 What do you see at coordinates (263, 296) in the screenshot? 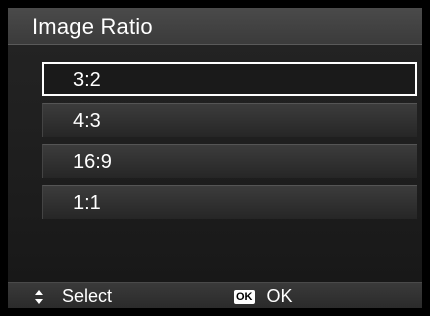
I see `ok-hint: OK OK` at bounding box center [263, 296].